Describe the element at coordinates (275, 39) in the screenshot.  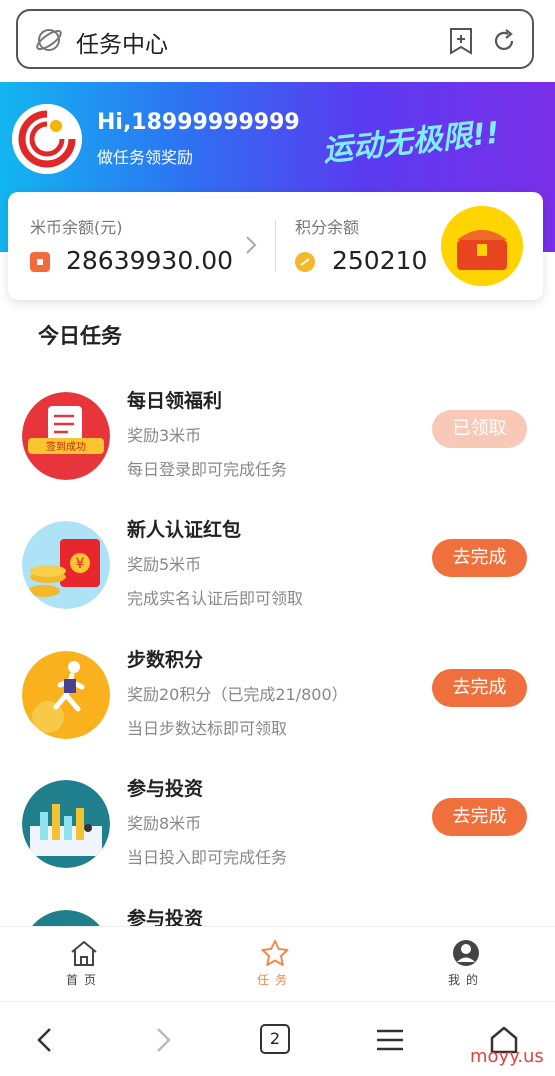
I see `address-bar: 任务中心` at that location.